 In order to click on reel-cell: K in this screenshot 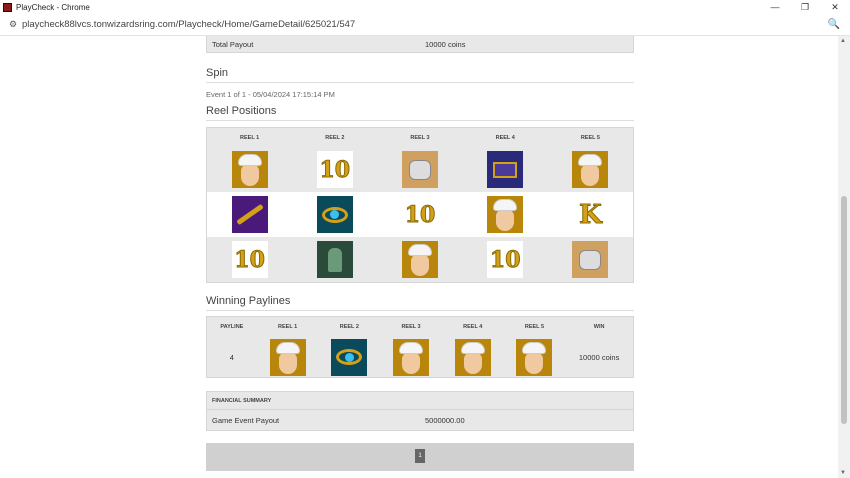, I will do `click(590, 214)`.